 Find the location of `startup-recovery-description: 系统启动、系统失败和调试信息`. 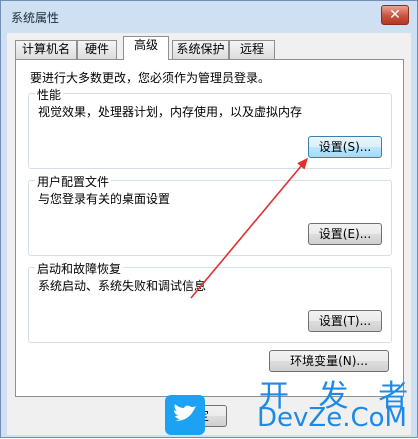

startup-recovery-description: 系统启动、系统失败和调试信息 is located at coordinates (122, 286).